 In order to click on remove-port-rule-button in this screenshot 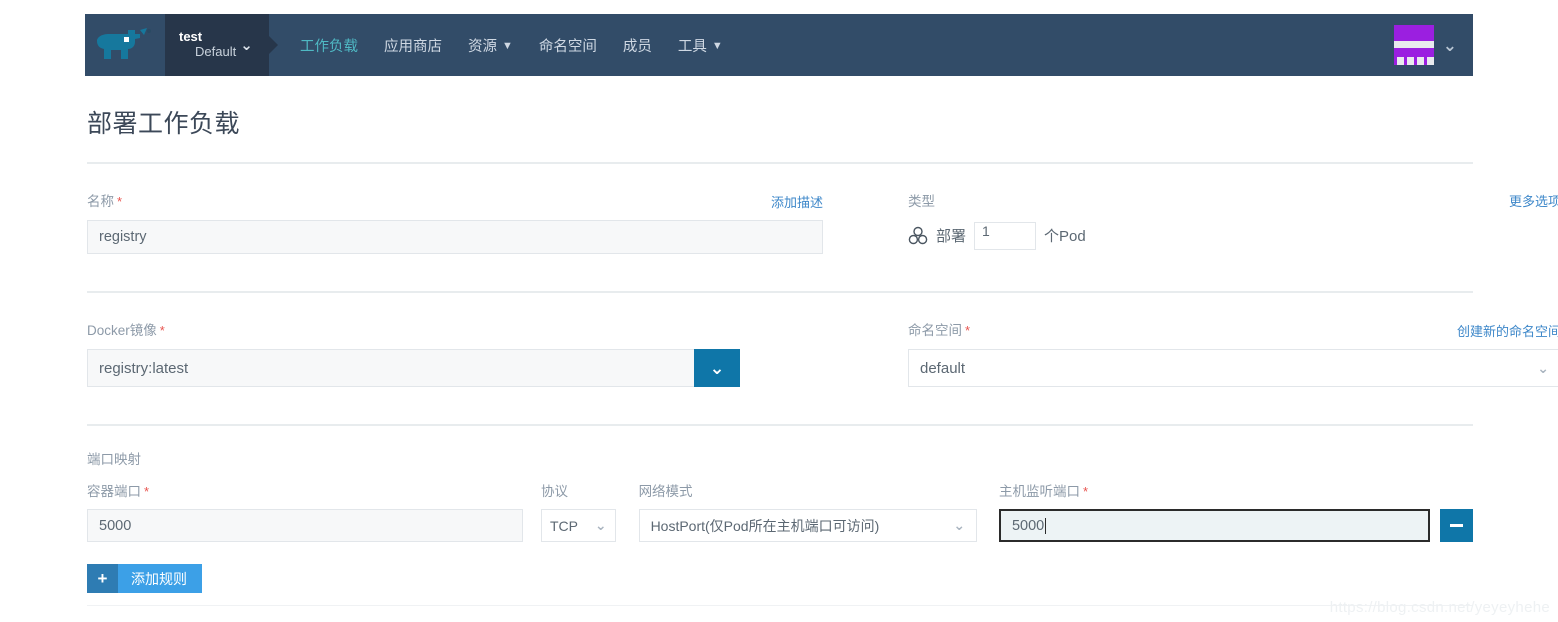, I will do `click(1457, 525)`.